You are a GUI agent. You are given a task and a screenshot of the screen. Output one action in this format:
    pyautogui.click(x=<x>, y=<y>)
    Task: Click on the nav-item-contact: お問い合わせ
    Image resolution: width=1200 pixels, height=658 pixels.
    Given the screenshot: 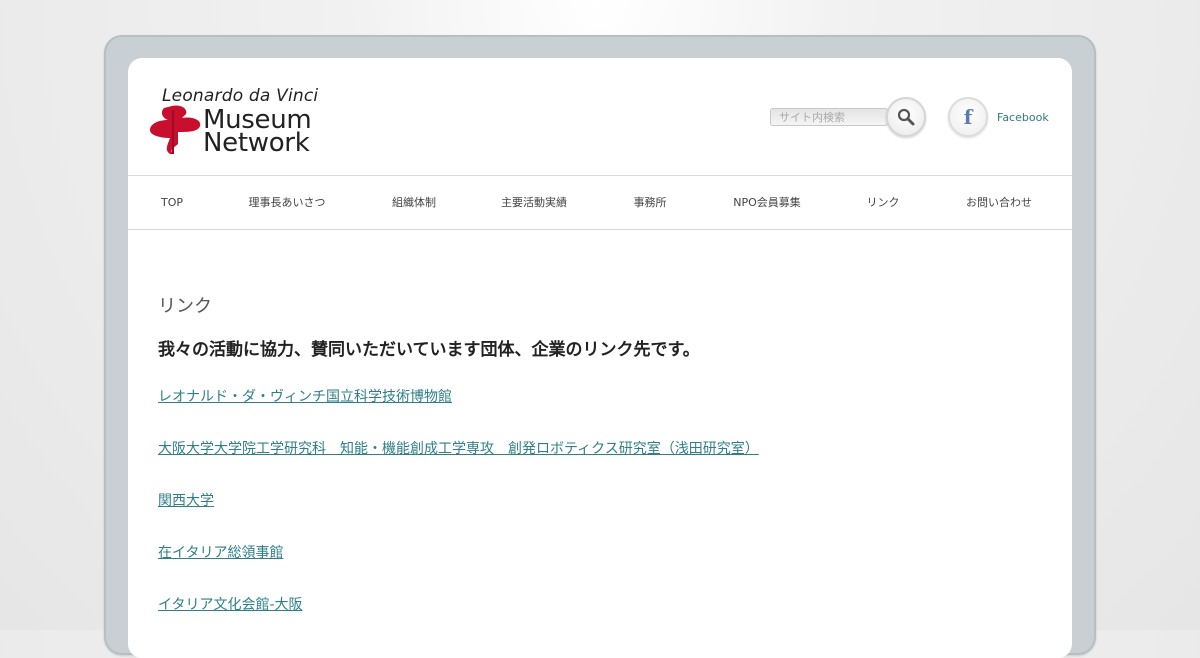 What is the action you would take?
    pyautogui.click(x=999, y=202)
    